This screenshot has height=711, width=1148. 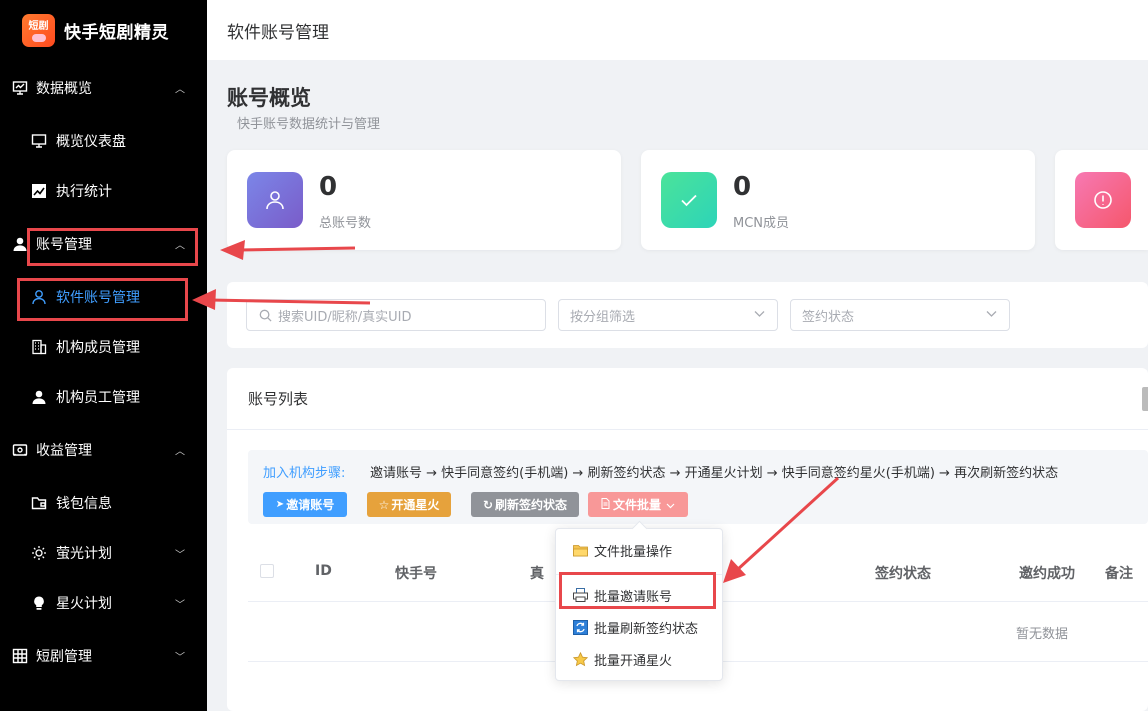 What do you see at coordinates (761, 223) in the screenshot?
I see `stat-label: MCN成员` at bounding box center [761, 223].